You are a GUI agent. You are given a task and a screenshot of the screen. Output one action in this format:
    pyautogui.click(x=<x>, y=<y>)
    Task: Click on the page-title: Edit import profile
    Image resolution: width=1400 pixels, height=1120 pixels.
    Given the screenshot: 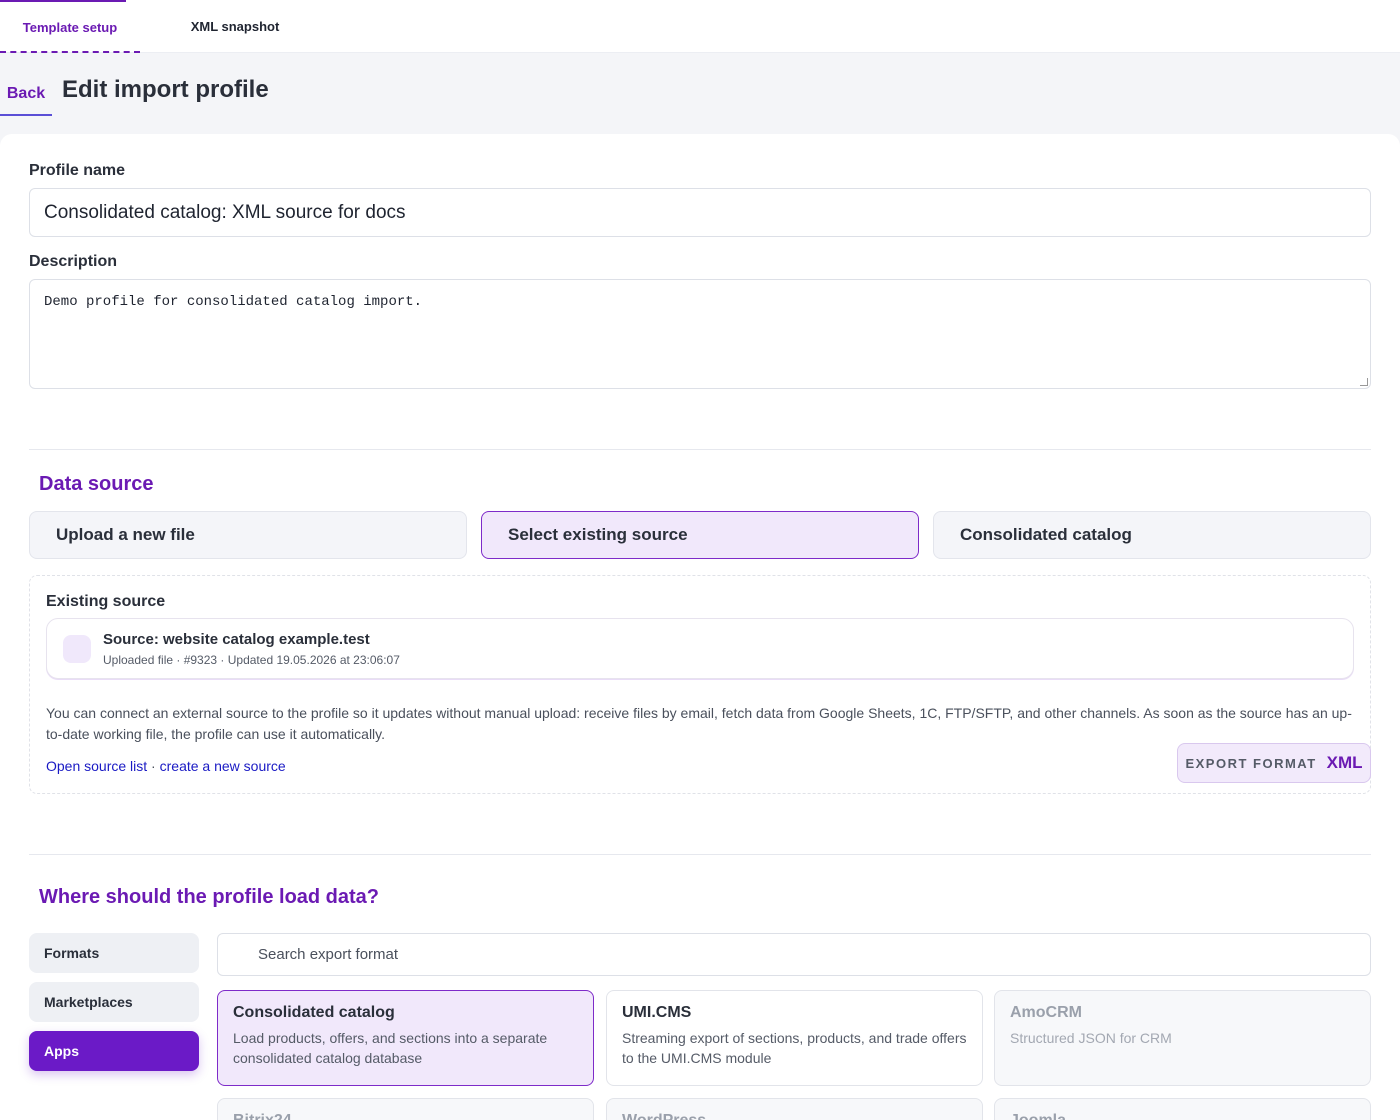 What is the action you would take?
    pyautogui.click(x=165, y=89)
    